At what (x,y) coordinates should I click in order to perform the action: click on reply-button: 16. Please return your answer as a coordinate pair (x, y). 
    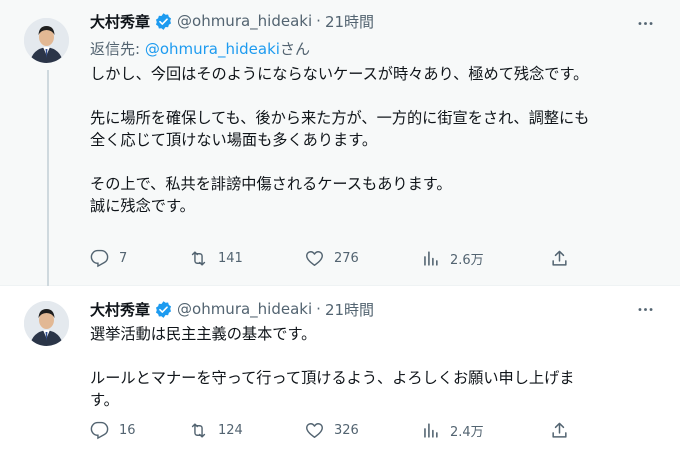
    Looking at the image, I should click on (113, 430).